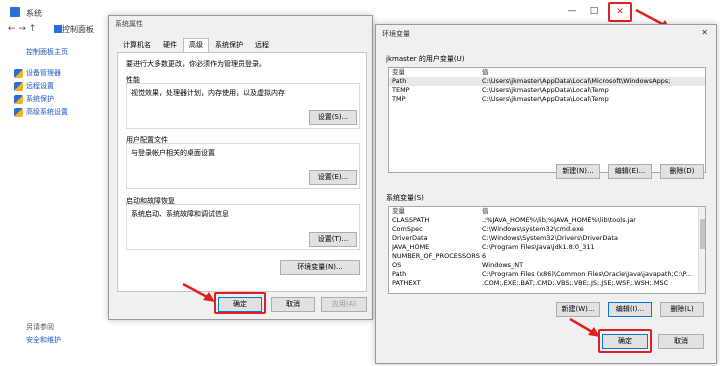 Image resolution: width=720 pixels, height=366 pixels. Describe the element at coordinates (262, 45) in the screenshot. I see `tab-remote: 远程` at that location.